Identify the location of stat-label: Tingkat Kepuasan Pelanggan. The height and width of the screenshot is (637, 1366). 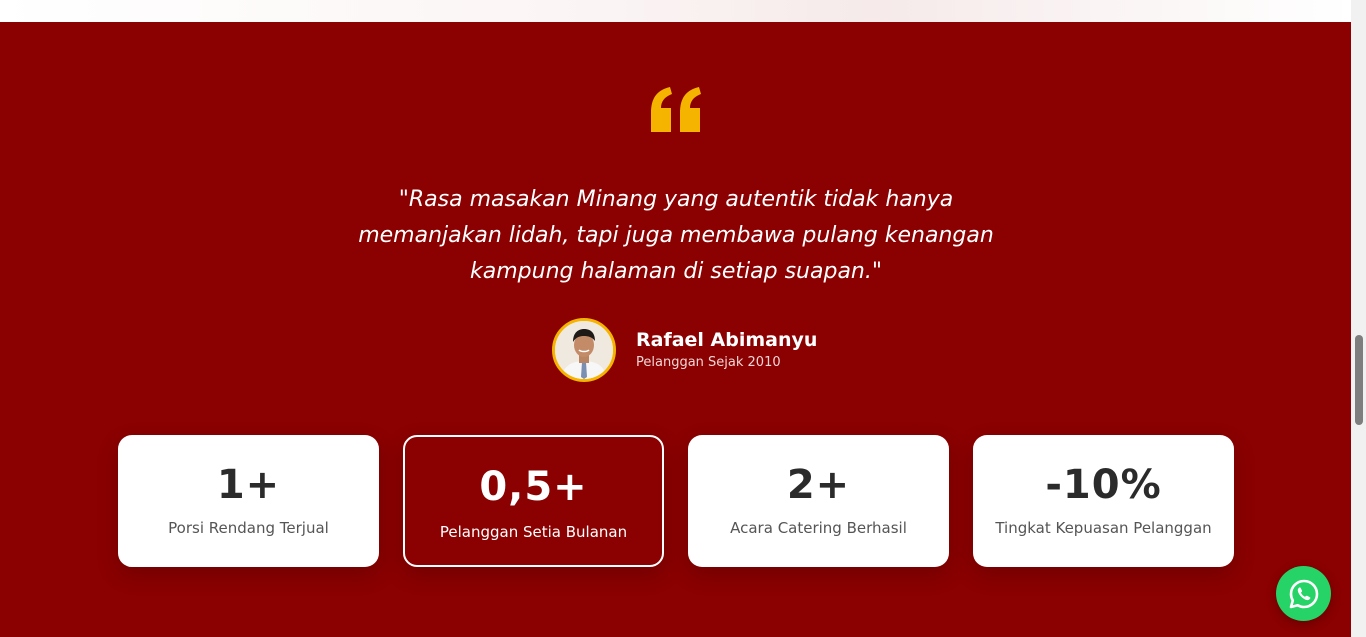
(1103, 528).